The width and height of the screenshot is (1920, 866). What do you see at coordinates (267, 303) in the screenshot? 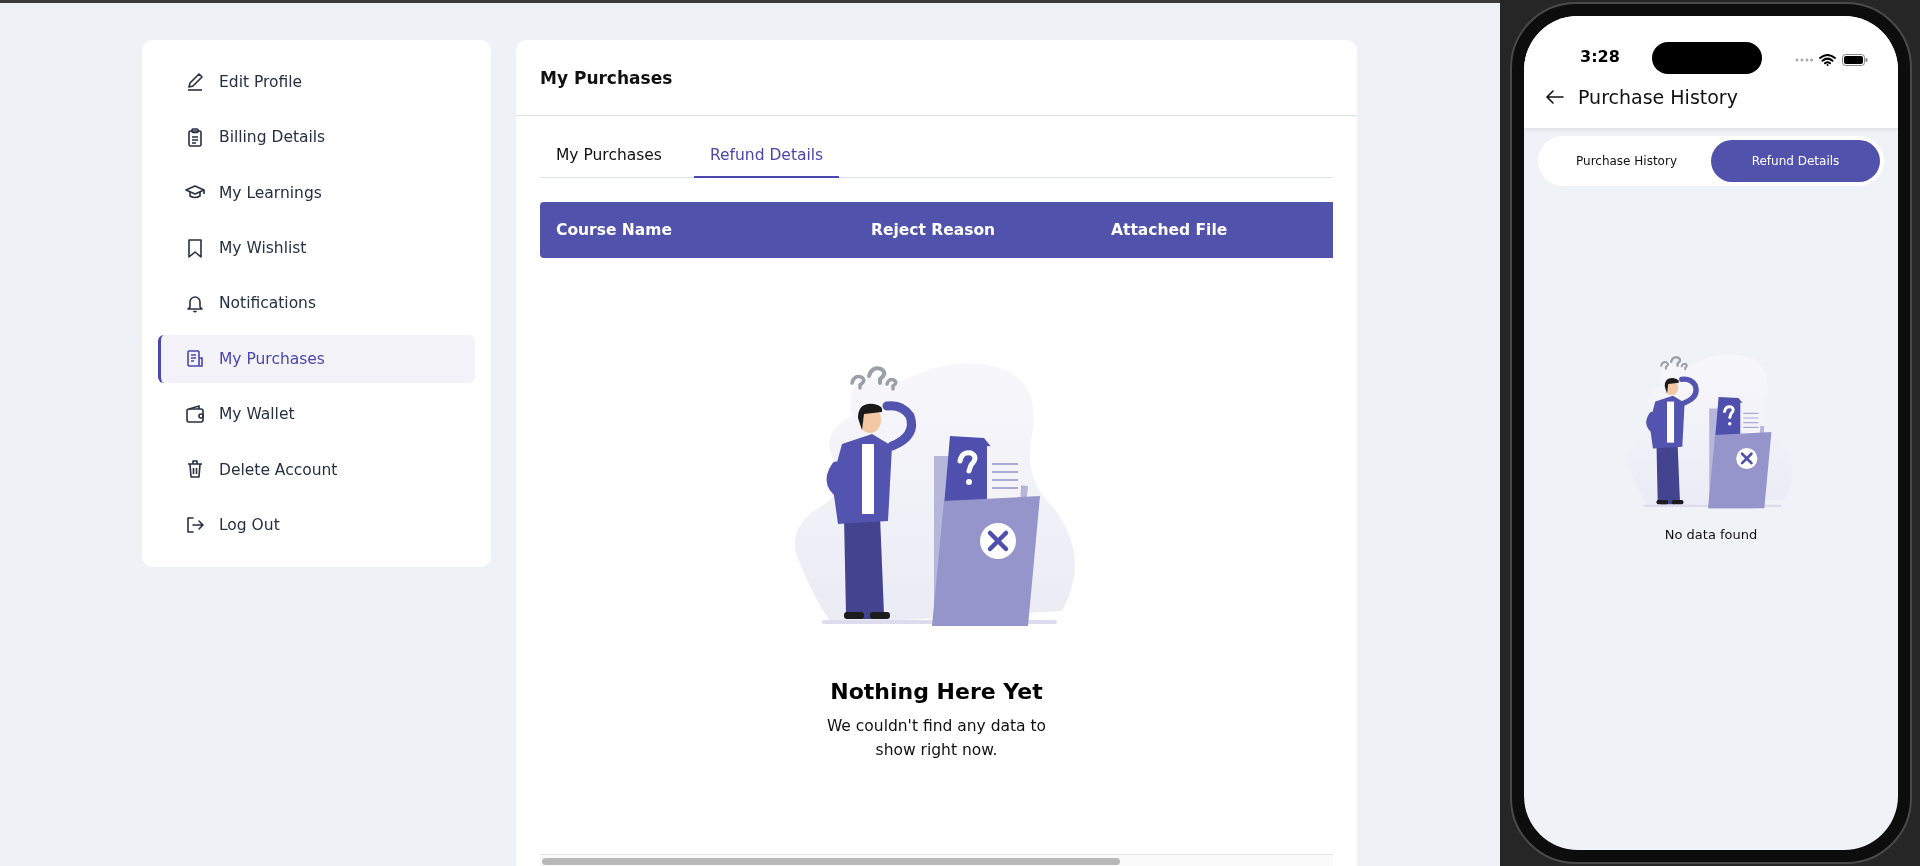
I see `sidebar-item-label: Notifications` at bounding box center [267, 303].